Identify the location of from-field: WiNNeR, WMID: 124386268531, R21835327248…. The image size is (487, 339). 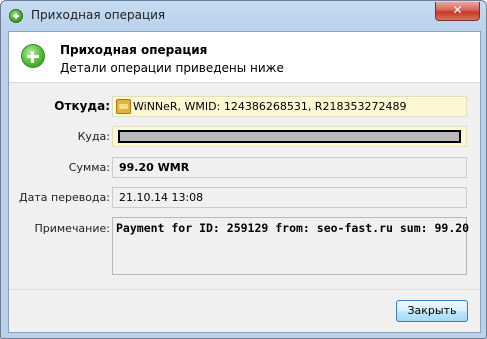
(289, 106).